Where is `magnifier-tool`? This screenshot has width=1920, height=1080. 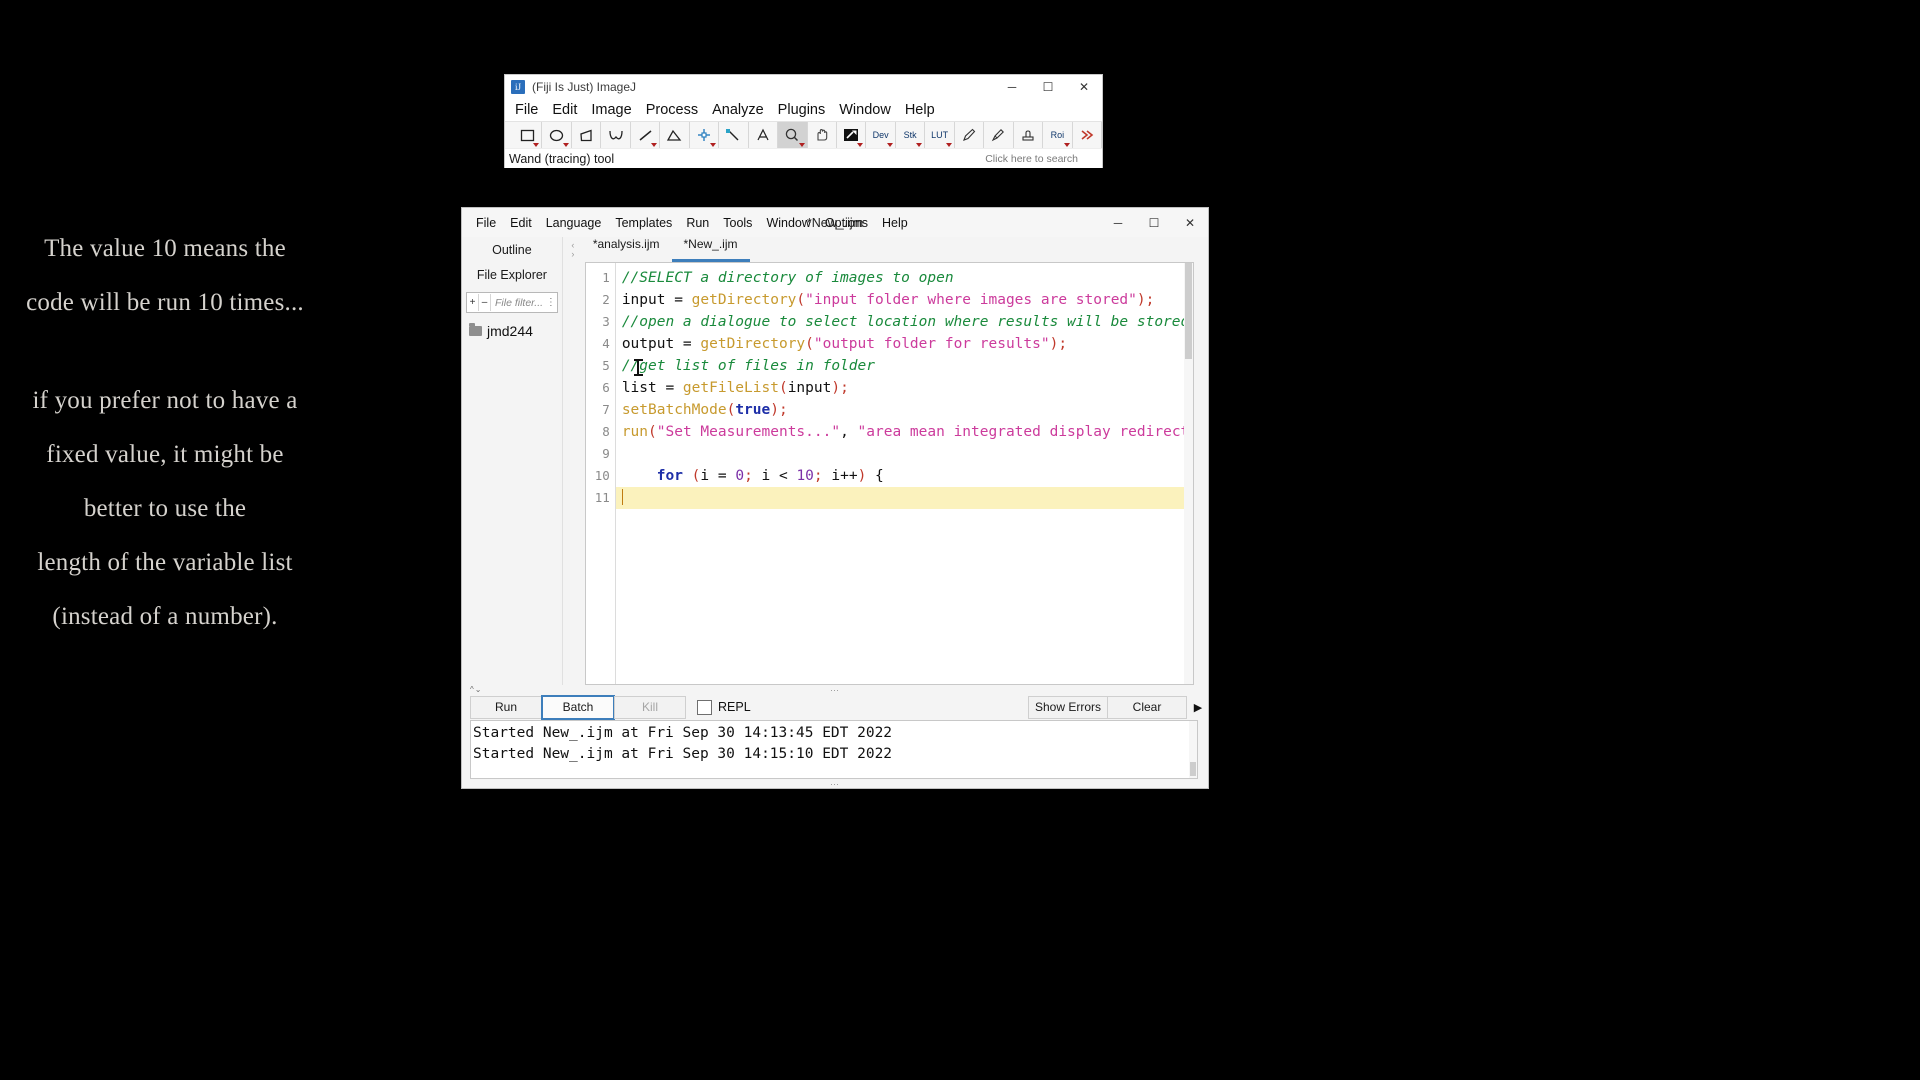
magnifier-tool is located at coordinates (793, 135).